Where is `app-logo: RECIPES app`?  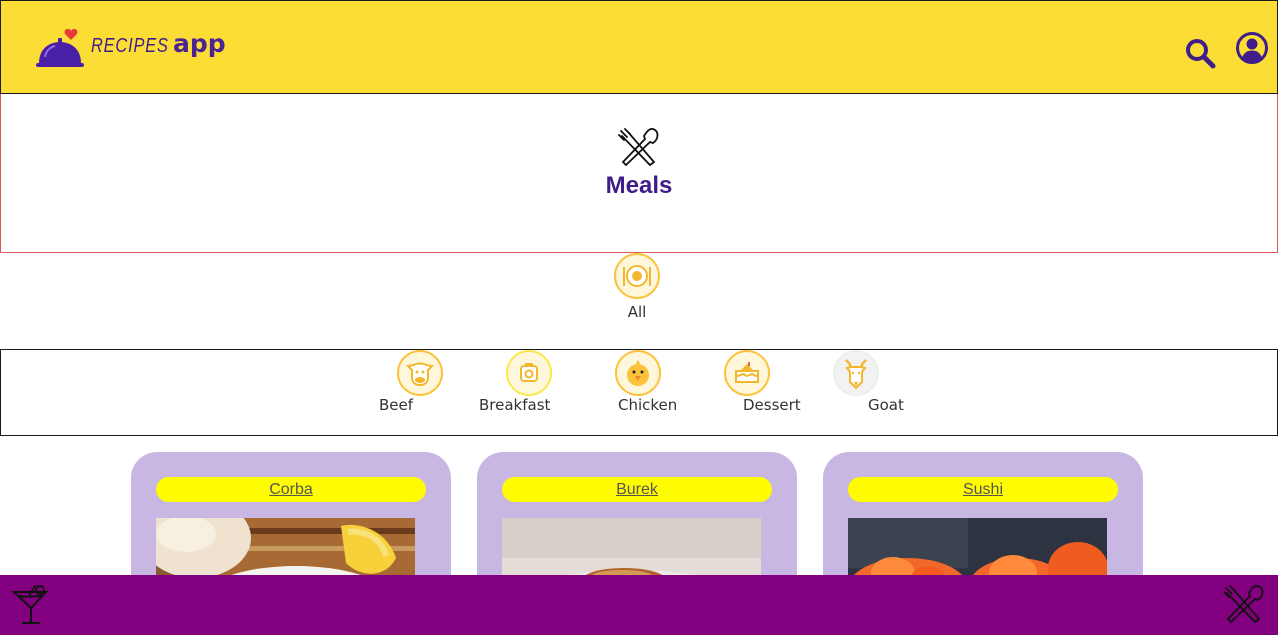 app-logo: RECIPES app is located at coordinates (145, 47).